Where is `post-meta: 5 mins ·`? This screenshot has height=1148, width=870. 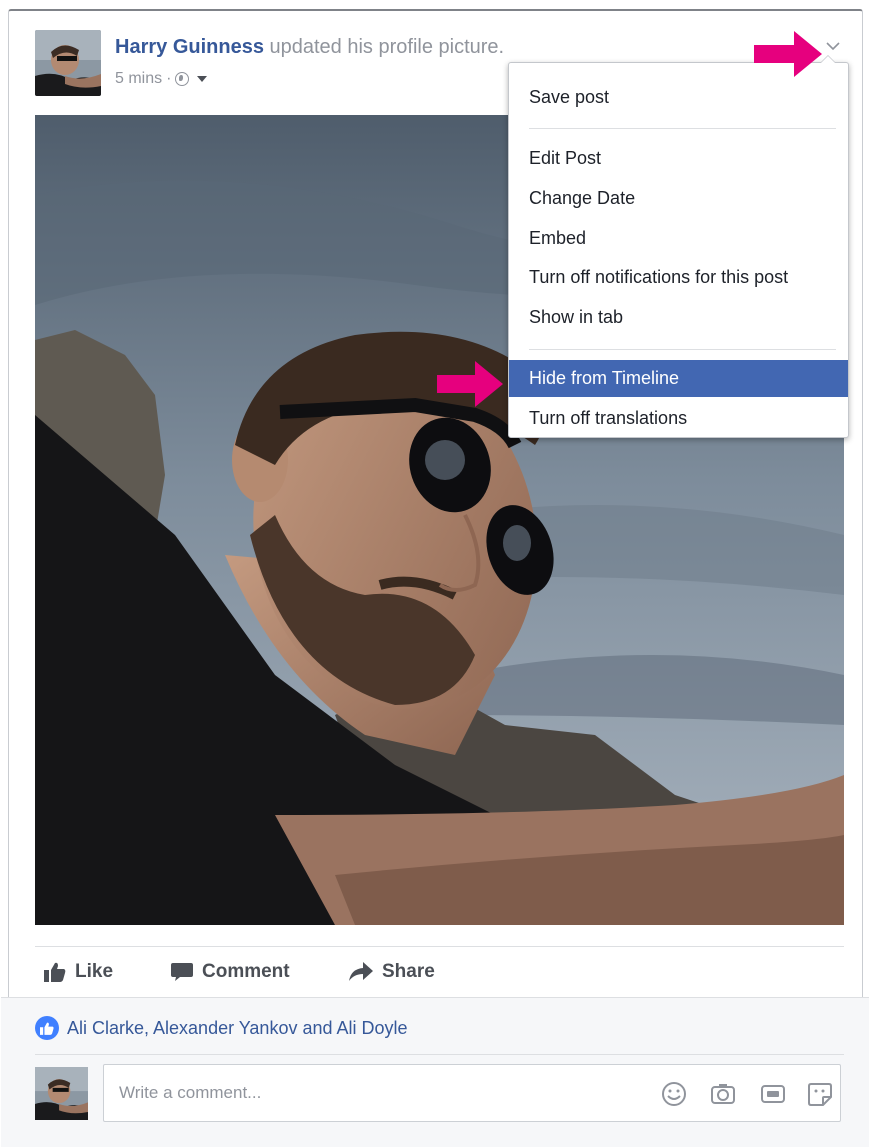
post-meta: 5 mins · is located at coordinates (161, 79).